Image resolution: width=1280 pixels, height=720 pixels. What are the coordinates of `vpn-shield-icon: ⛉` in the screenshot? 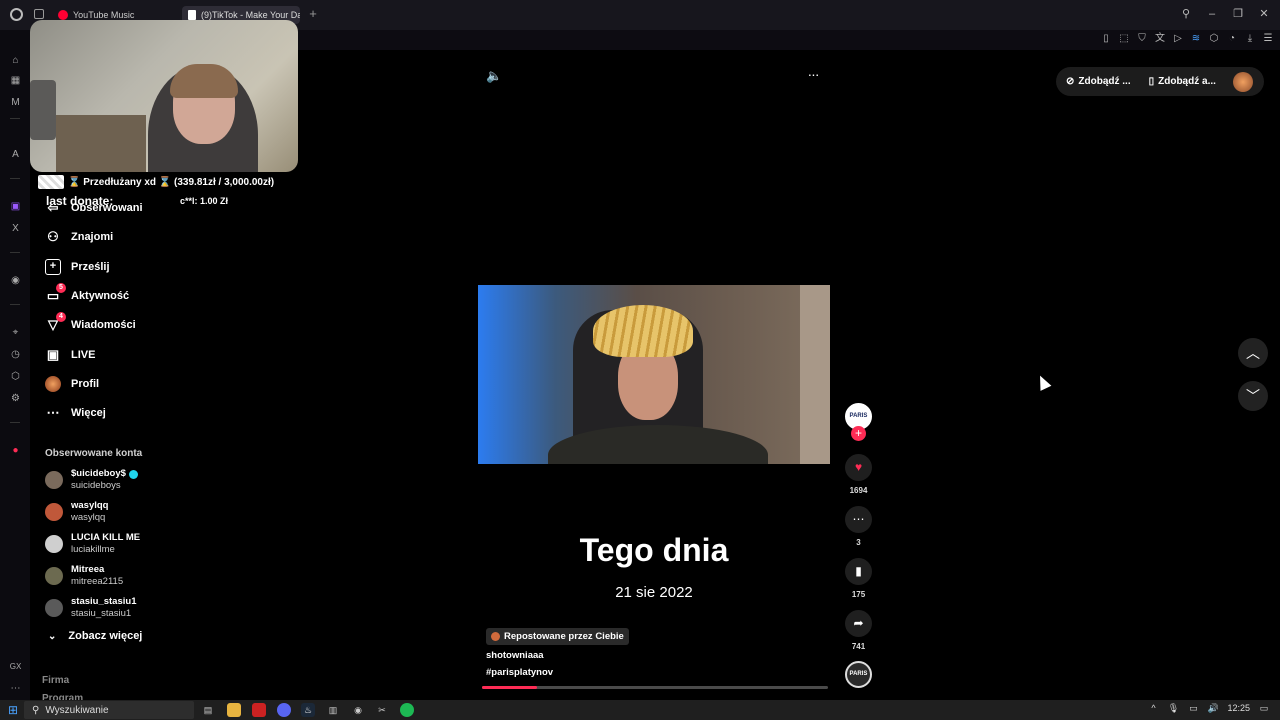 It's located at (1142, 39).